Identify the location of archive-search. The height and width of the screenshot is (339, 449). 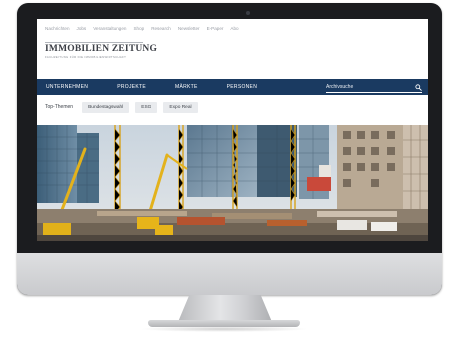
(374, 87).